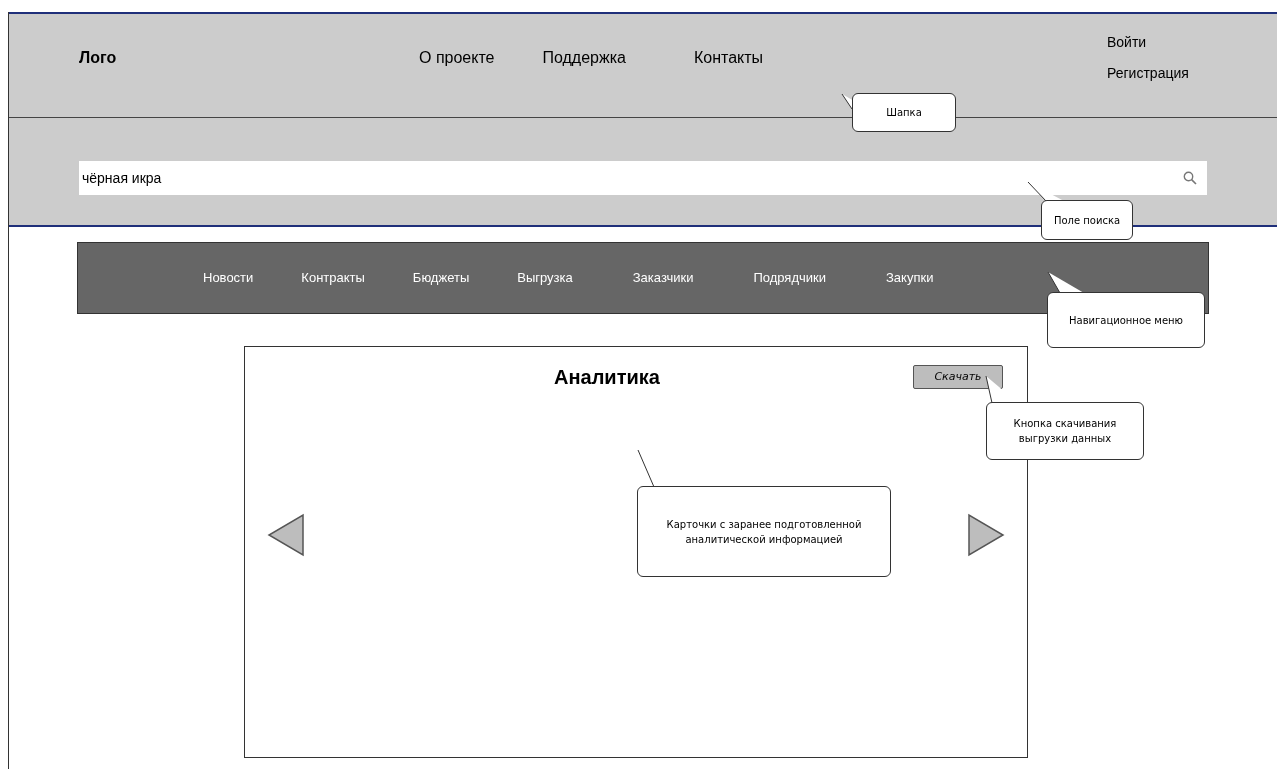 The height and width of the screenshot is (769, 1277). I want to click on header-link: Поддержка, so click(584, 58).